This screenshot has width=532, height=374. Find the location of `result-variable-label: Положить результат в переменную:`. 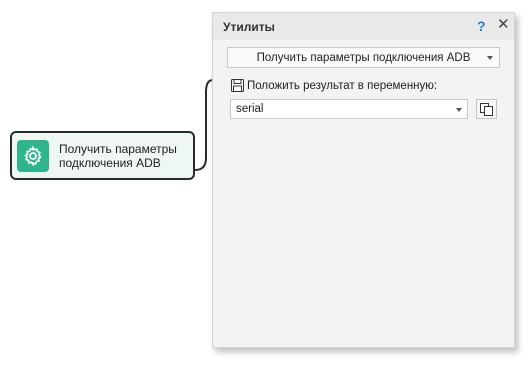

result-variable-label: Положить результат в переменную: is located at coordinates (342, 85).